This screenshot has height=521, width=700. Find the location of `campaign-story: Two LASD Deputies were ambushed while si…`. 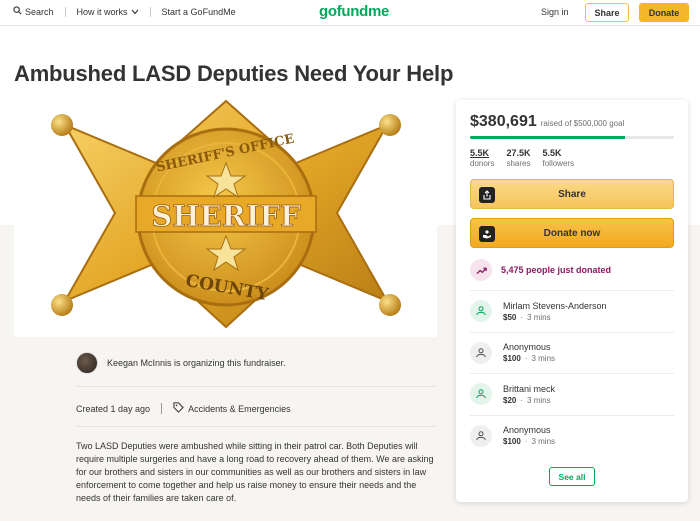

campaign-story: Two LASD Deputies were ambushed while si… is located at coordinates (255, 472).